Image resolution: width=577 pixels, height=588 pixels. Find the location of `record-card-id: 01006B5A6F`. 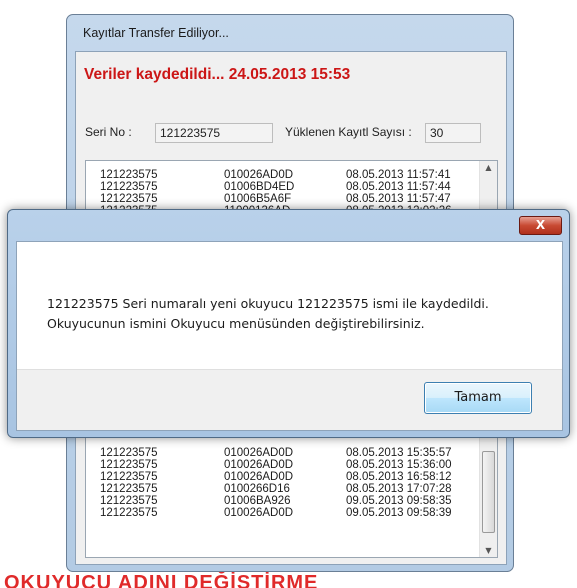

record-card-id: 01006B5A6F is located at coordinates (258, 199).